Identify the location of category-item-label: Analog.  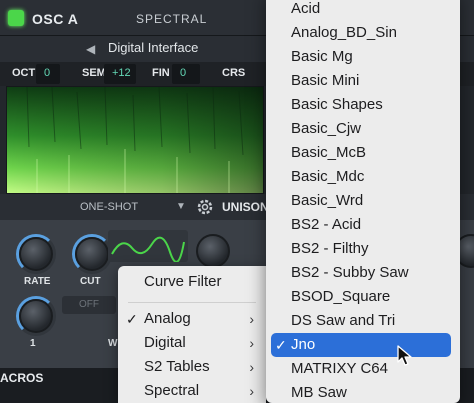
(167, 318).